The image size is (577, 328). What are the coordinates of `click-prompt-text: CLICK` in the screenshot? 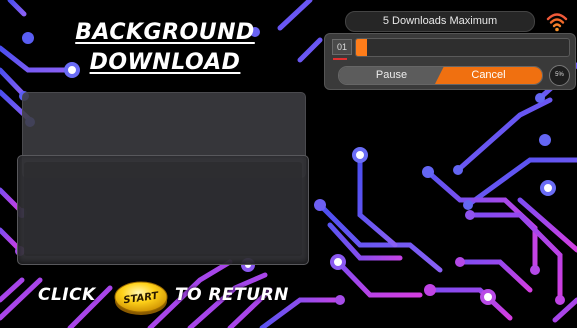 It's located at (67, 295).